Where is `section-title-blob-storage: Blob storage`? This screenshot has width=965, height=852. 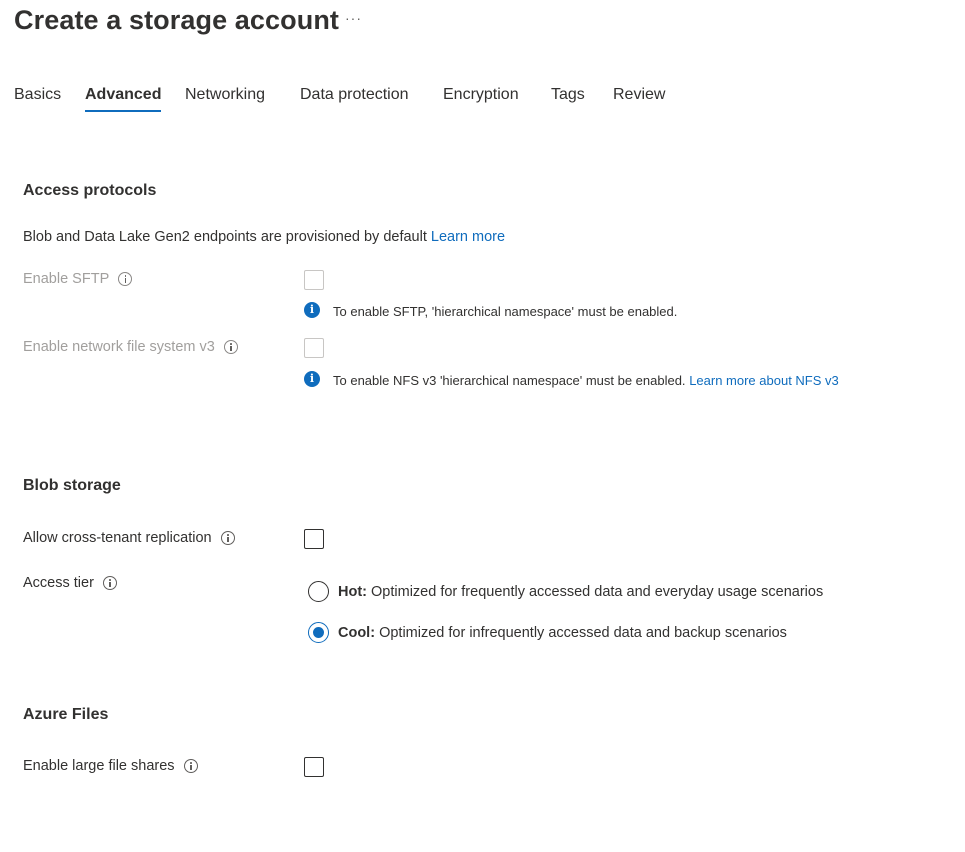 section-title-blob-storage: Blob storage is located at coordinates (72, 485).